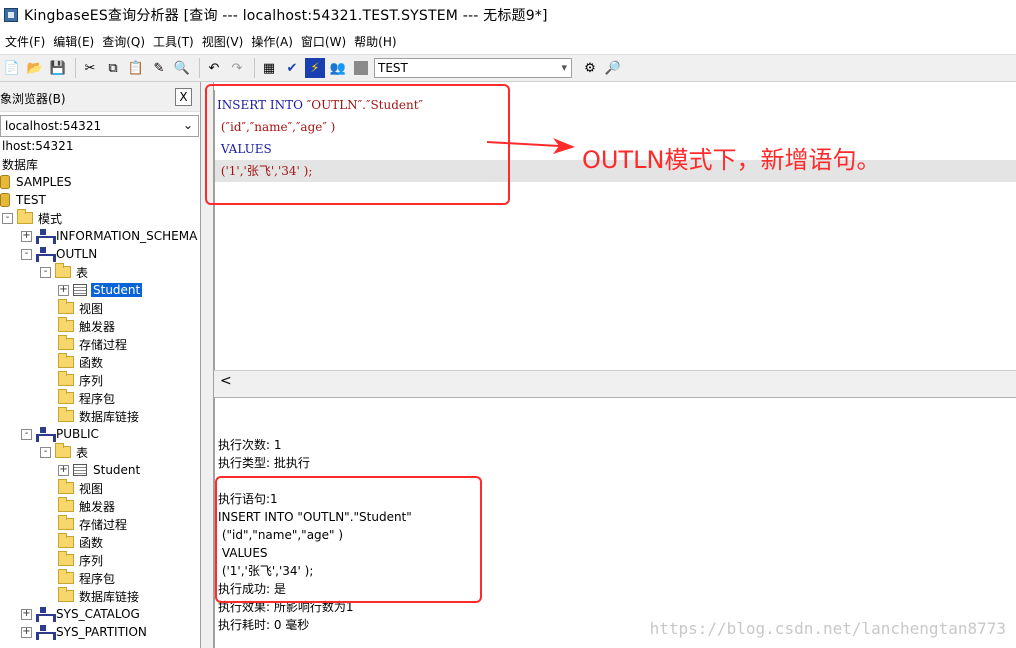  What do you see at coordinates (100, 97) in the screenshot?
I see `object-browser-header: 对象浏览器(B) X` at bounding box center [100, 97].